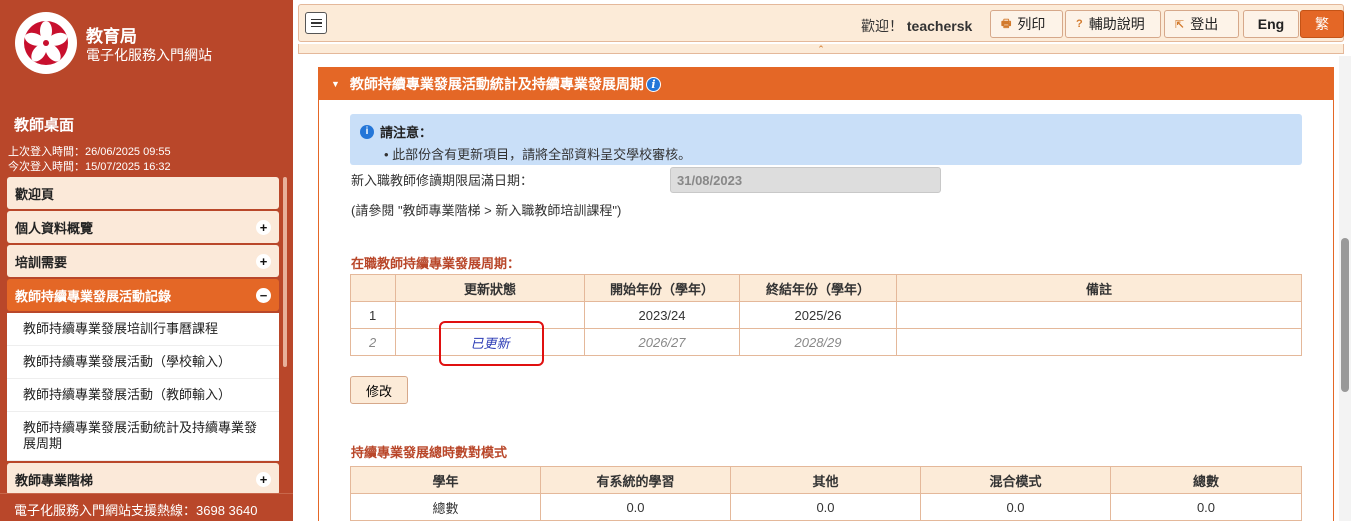 This screenshot has height=521, width=1354. What do you see at coordinates (263, 295) in the screenshot?
I see `collapse-minus-icon: −` at bounding box center [263, 295].